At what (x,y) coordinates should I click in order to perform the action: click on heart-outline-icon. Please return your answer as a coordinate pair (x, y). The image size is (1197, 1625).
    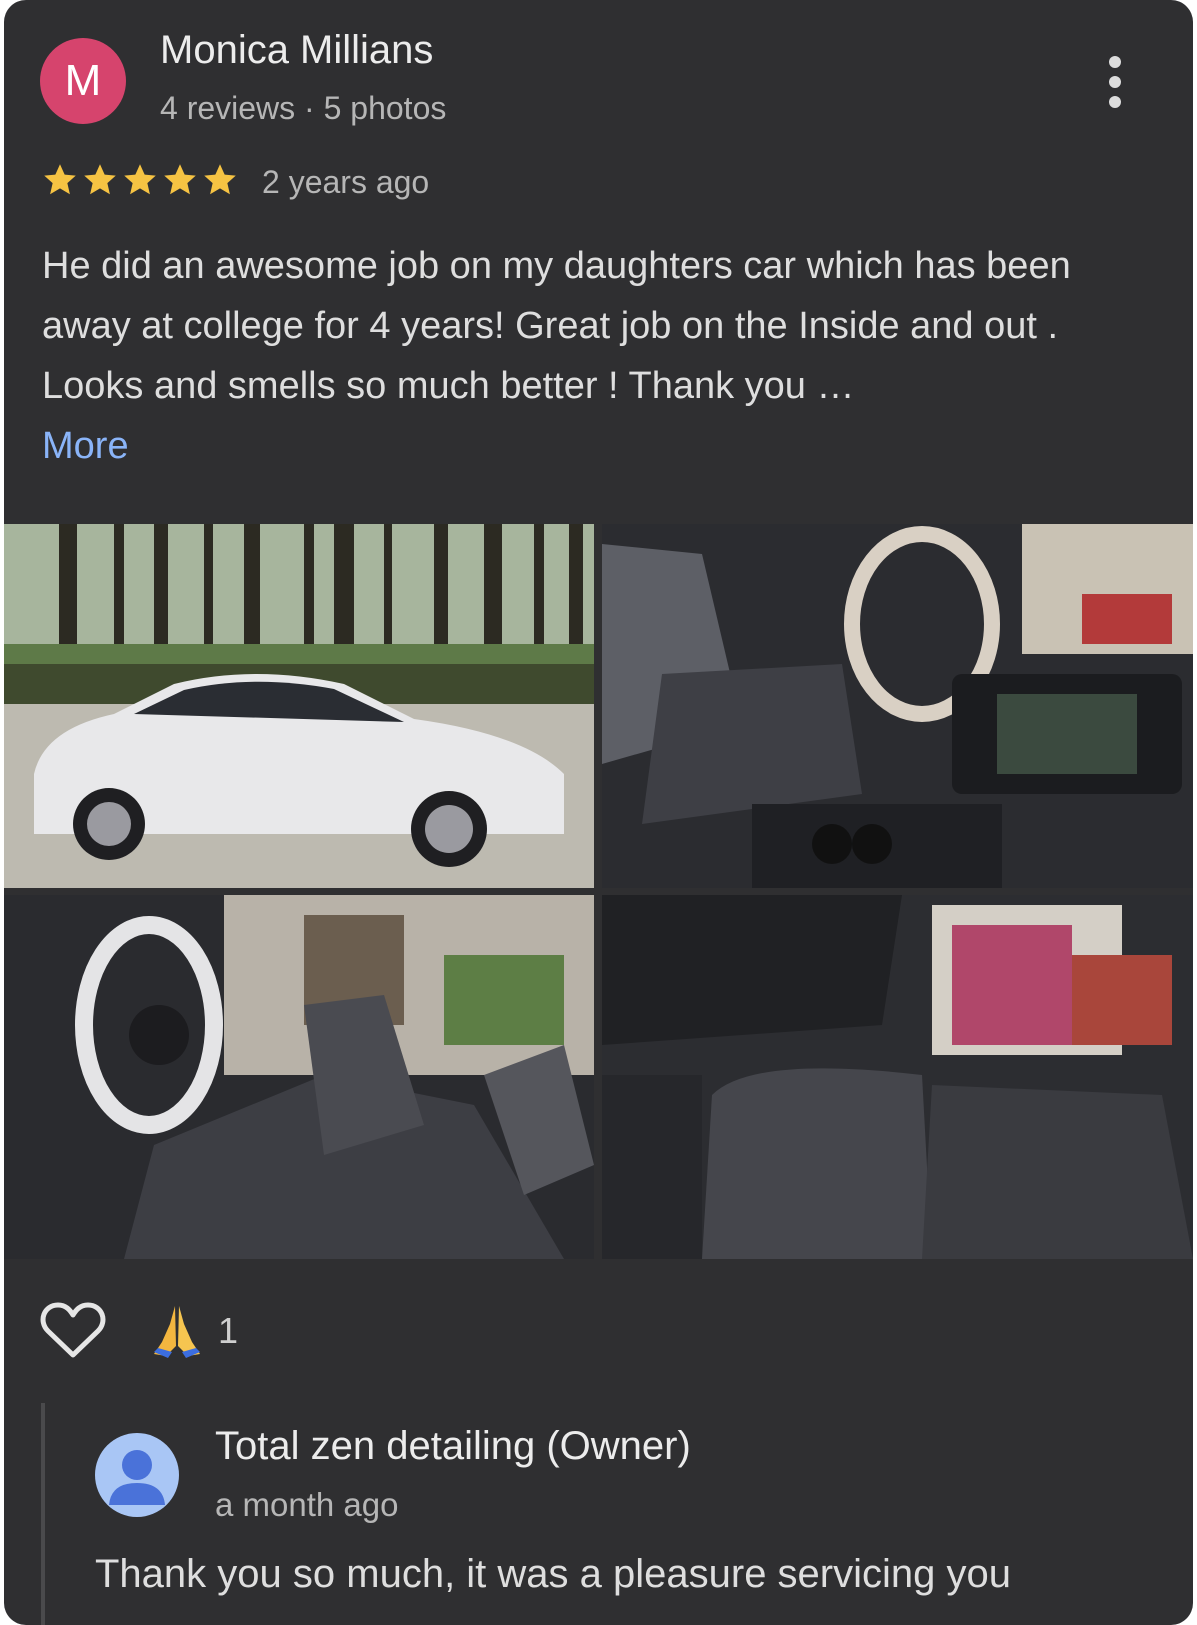
    Looking at the image, I should click on (73, 1331).